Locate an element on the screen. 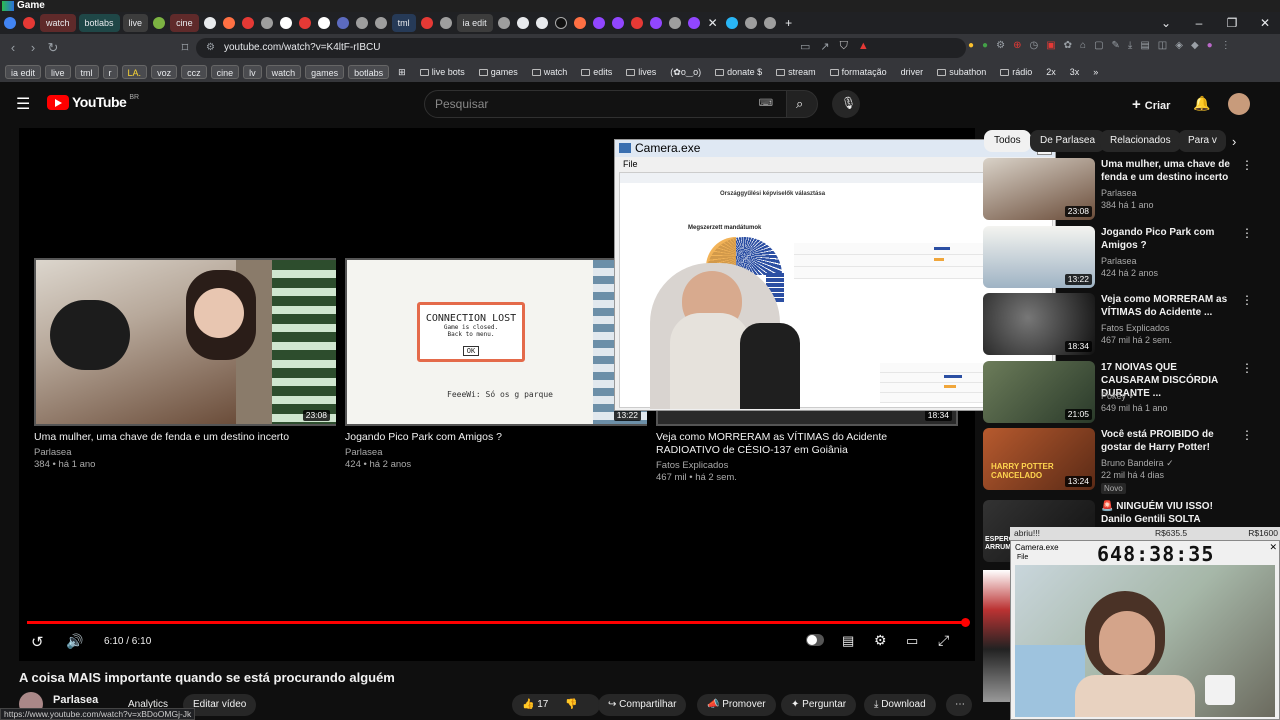 This screenshot has width=1280, height=720. recommendation-thumbnail: 21:05 is located at coordinates (1039, 392).